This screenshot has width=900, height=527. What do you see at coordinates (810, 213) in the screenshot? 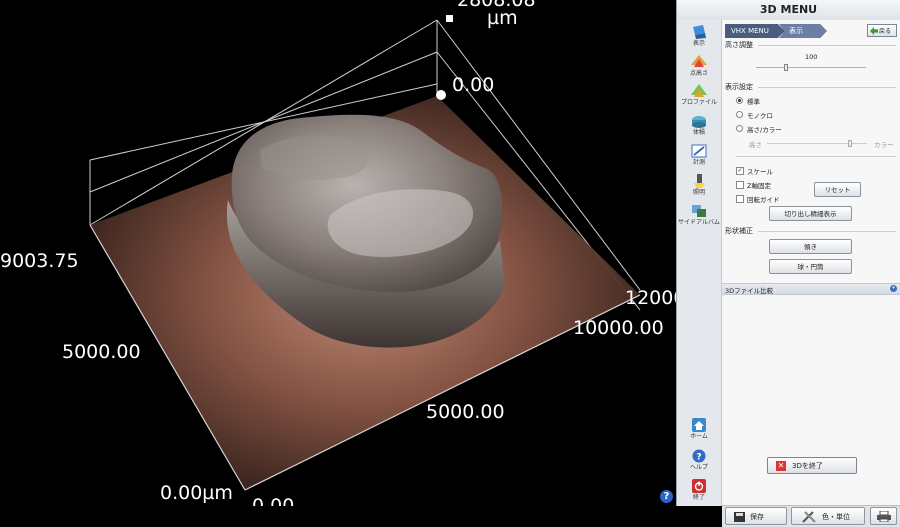
I see `detail-display-button: 切り出し精細表示` at bounding box center [810, 213].